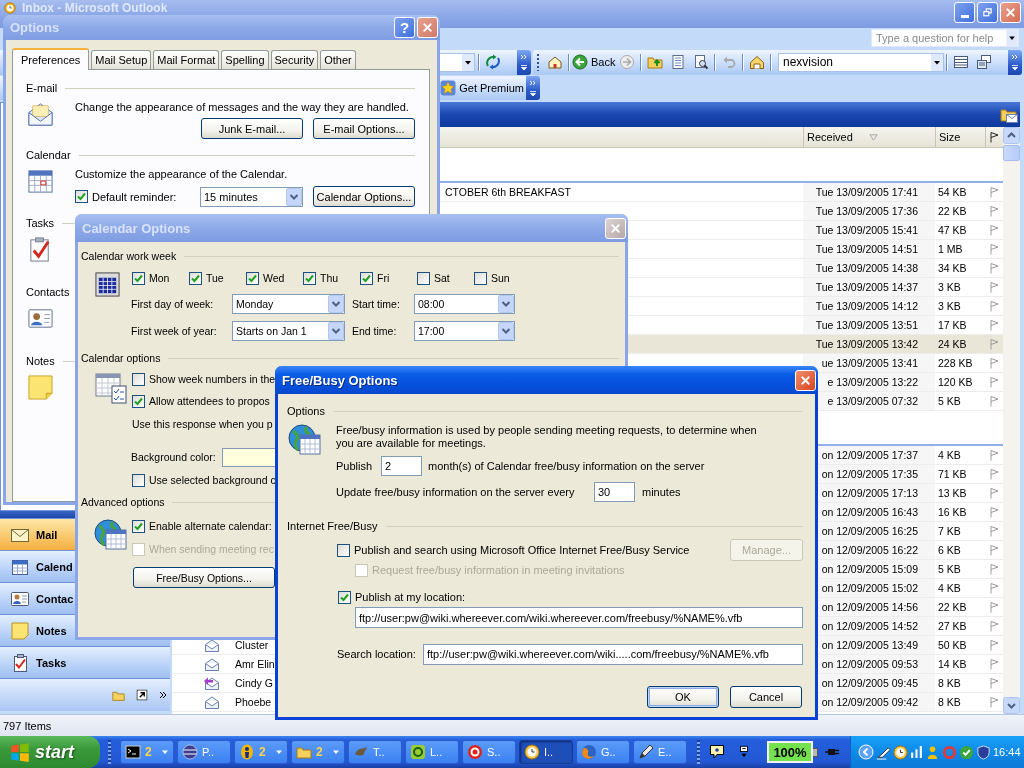 The height and width of the screenshot is (768, 1024). I want to click on pen-icon, so click(883, 752).